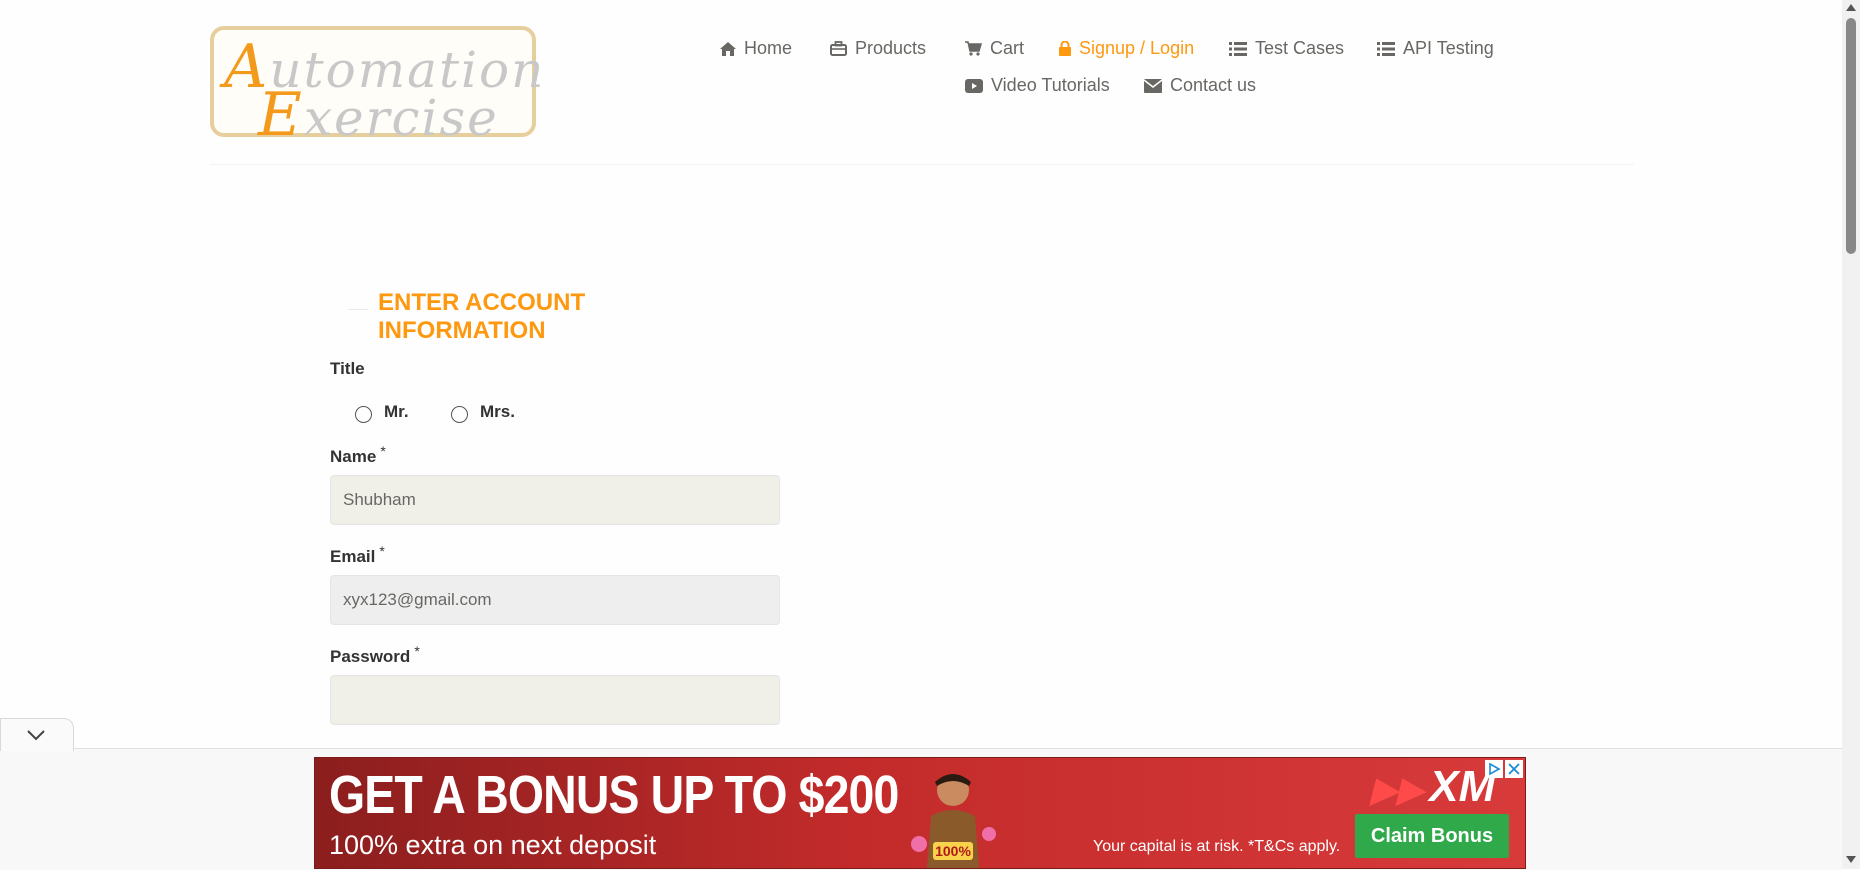  What do you see at coordinates (497, 412) in the screenshot?
I see `title-mrs-label: Mrs.` at bounding box center [497, 412].